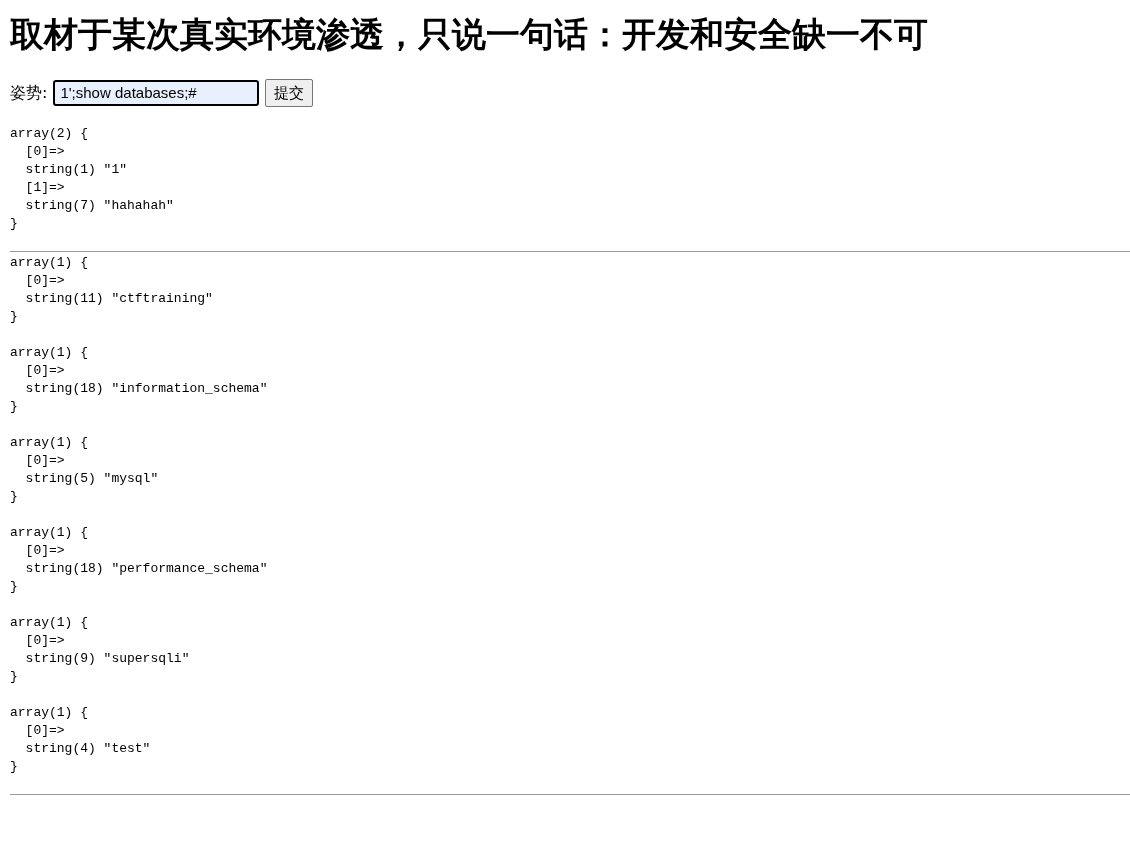 The height and width of the screenshot is (843, 1130). What do you see at coordinates (85, 469) in the screenshot?
I see `var-dump-output: array(1) { [0]=> string(5) "mysql" }` at bounding box center [85, 469].